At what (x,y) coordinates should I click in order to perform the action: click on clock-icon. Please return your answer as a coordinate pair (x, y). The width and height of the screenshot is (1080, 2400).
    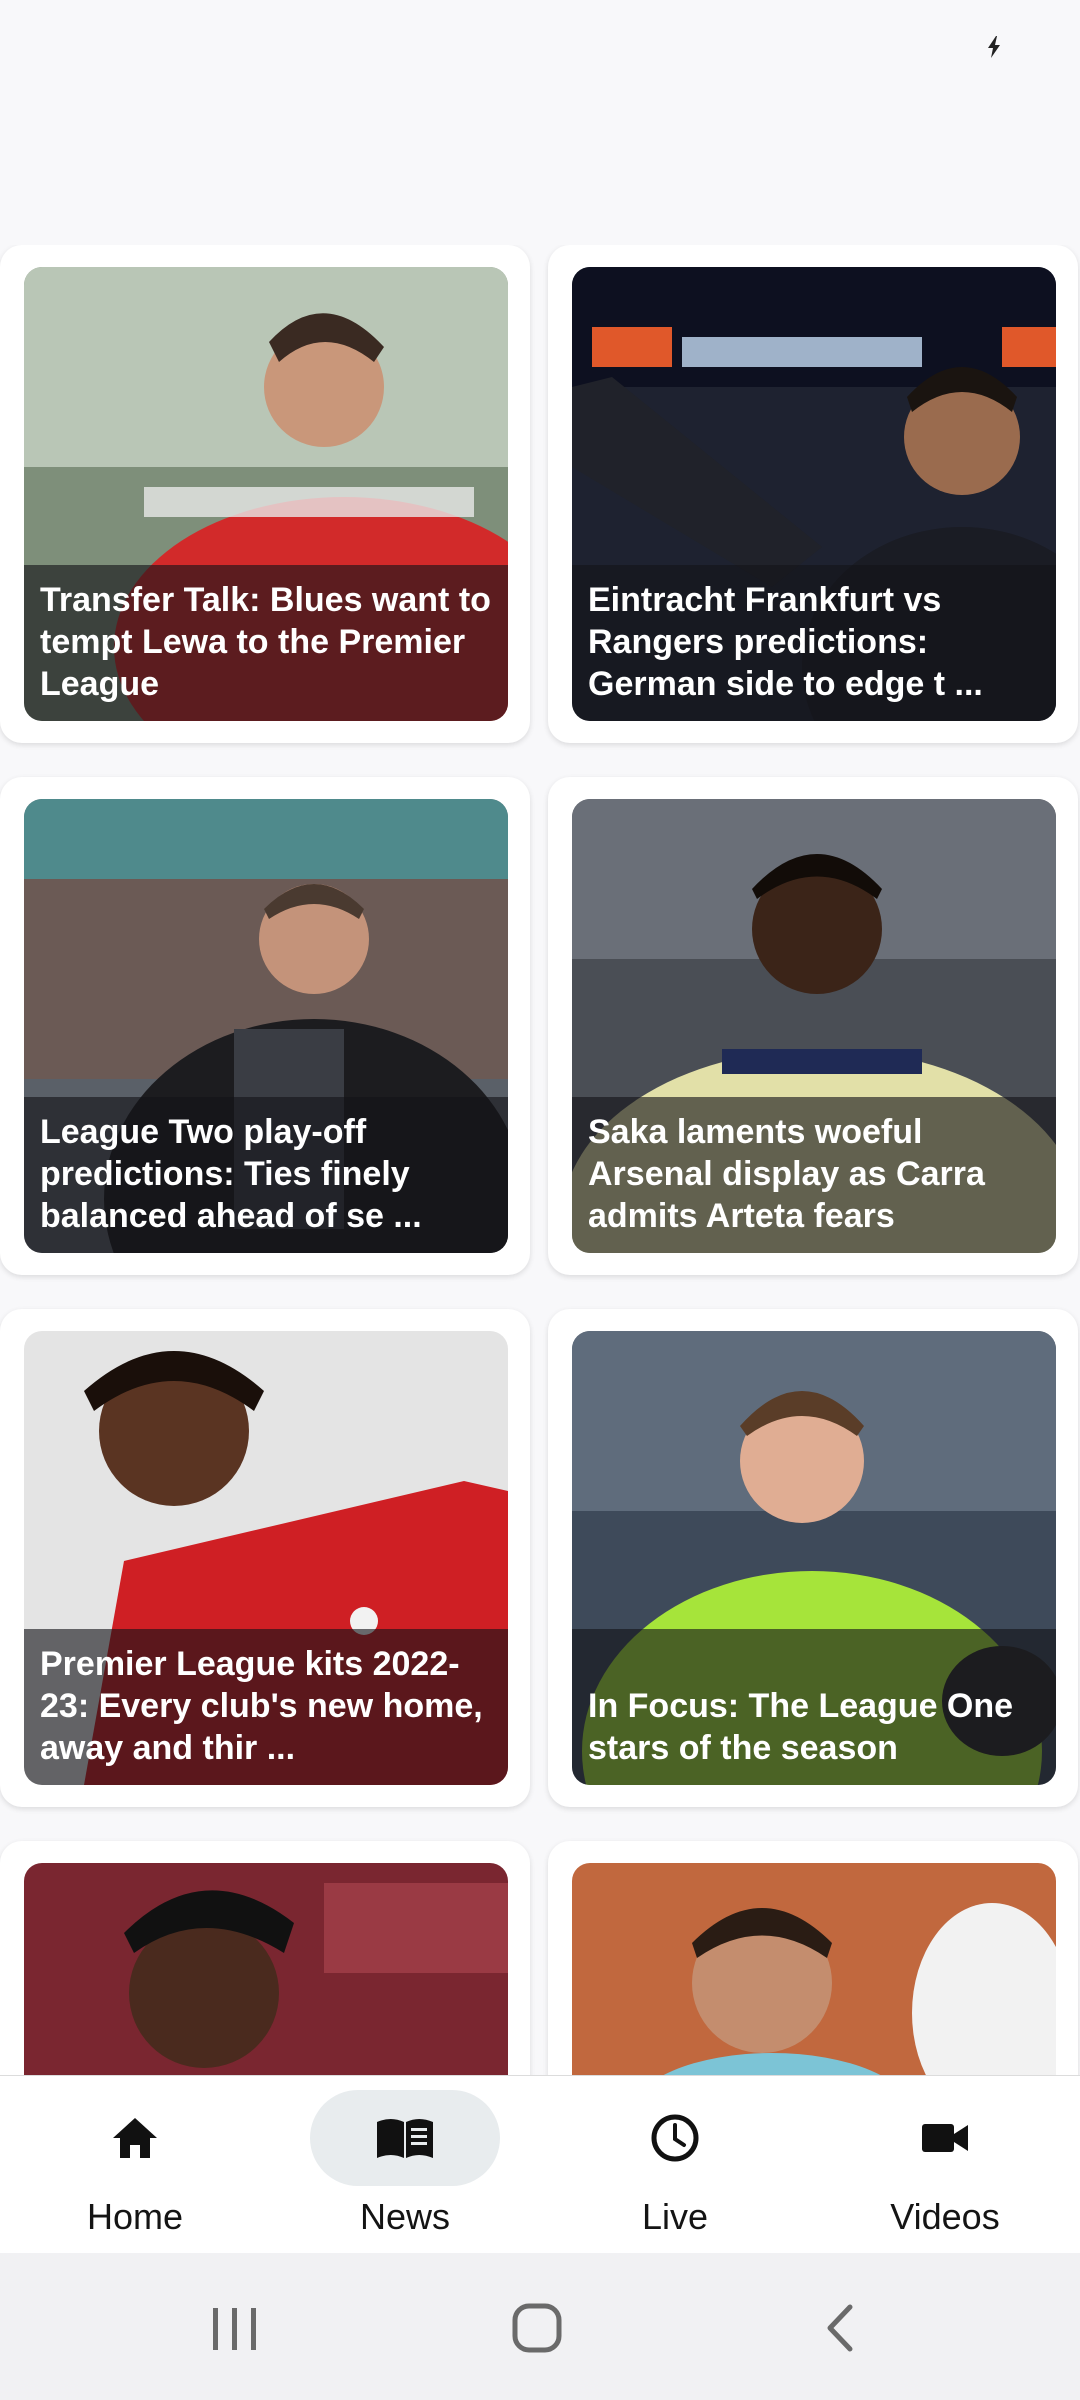
    Looking at the image, I should click on (675, 2138).